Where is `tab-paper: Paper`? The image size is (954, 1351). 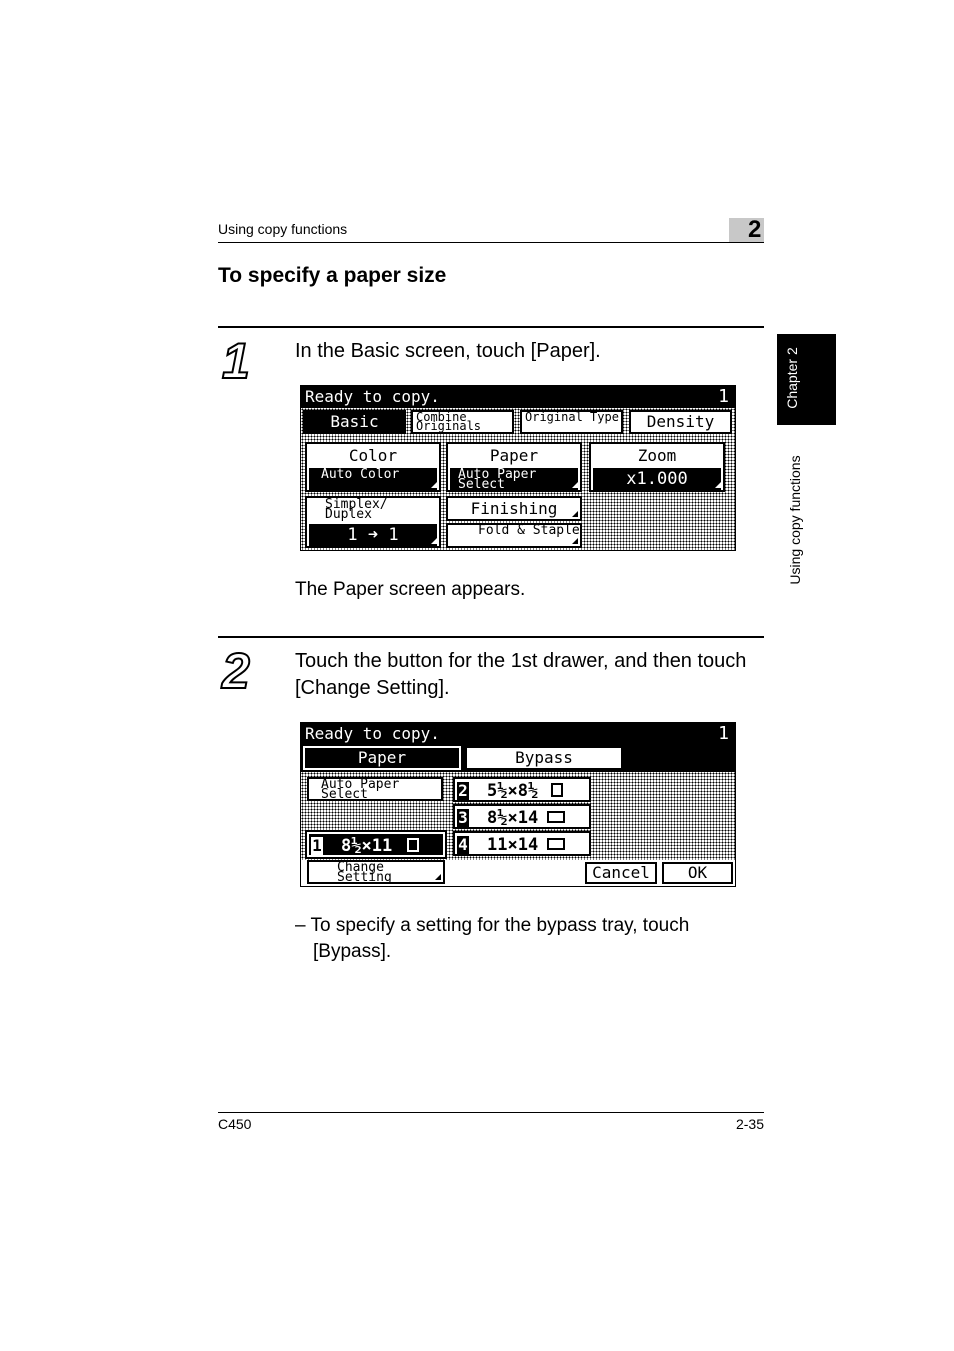 tab-paper: Paper is located at coordinates (382, 758).